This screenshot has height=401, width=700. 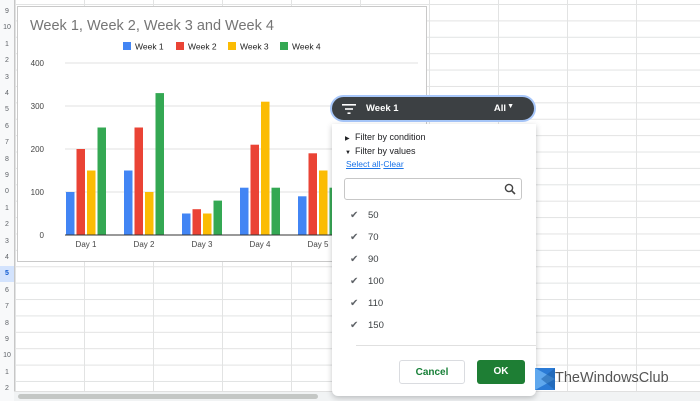 I want to click on y-tick-label: 100, so click(x=38, y=192).